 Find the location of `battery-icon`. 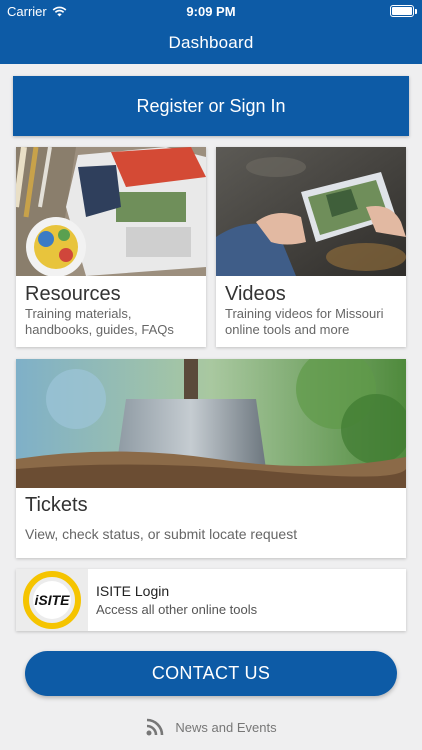

battery-icon is located at coordinates (403, 11).